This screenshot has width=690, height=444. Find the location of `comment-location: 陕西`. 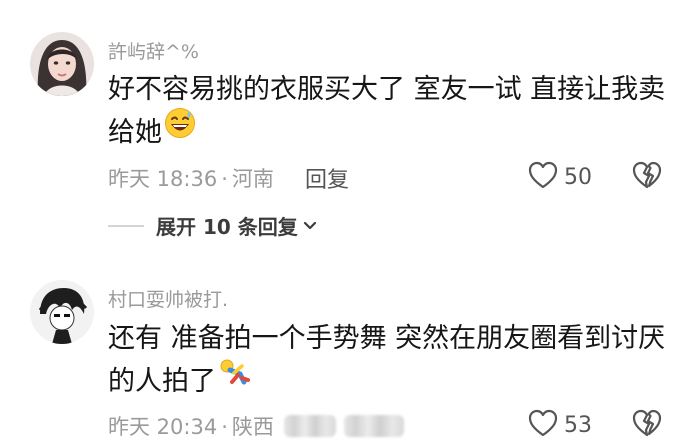

comment-location: 陕西 is located at coordinates (252, 427).